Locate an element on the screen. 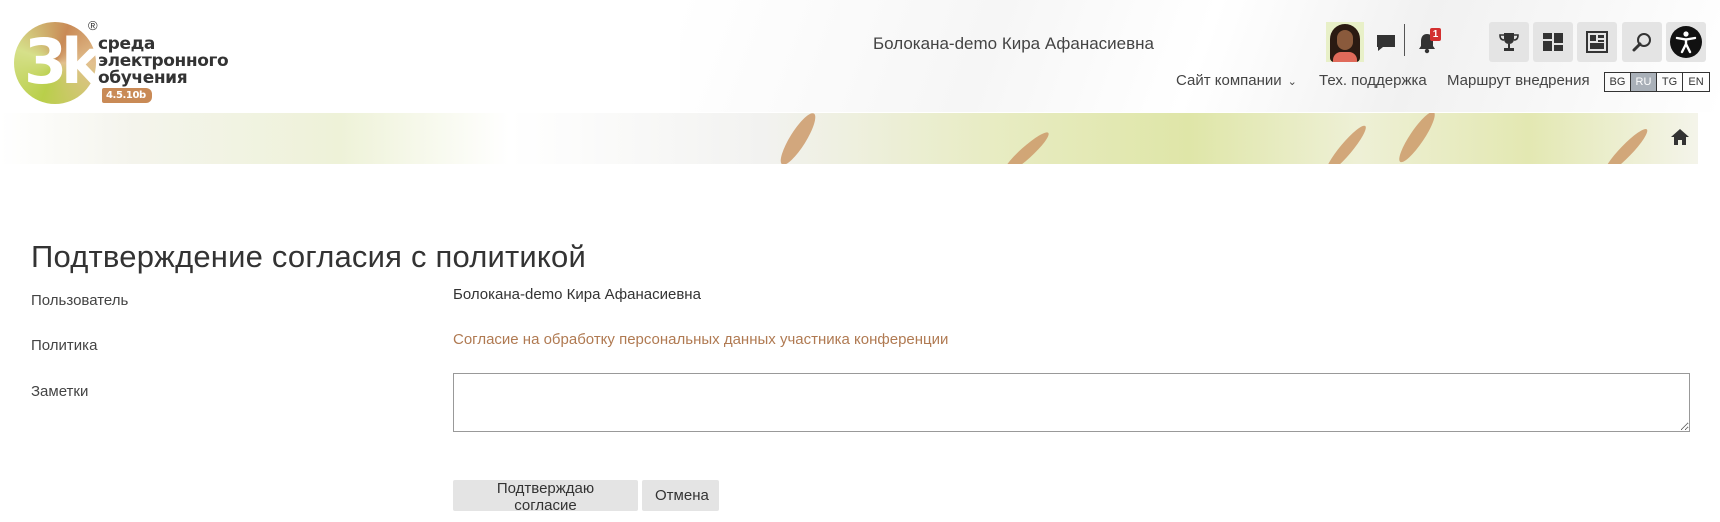 The height and width of the screenshot is (522, 1720). nav-company-site-label: Сайт компании is located at coordinates (1229, 80).